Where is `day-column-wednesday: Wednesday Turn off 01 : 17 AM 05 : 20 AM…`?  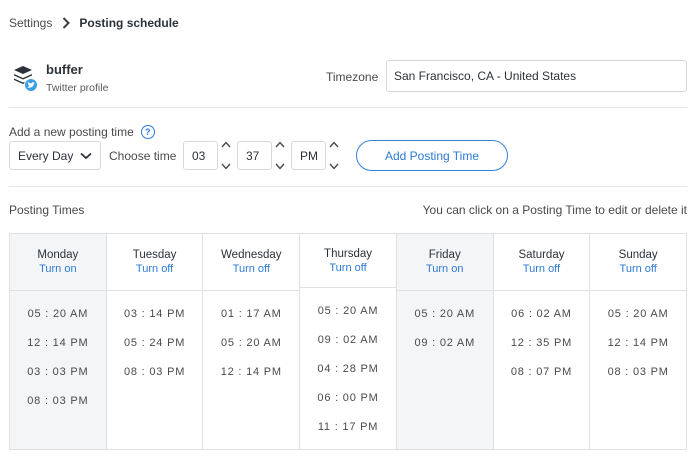
day-column-wednesday: Wednesday Turn off 01 : 17 AM 05 : 20 AM… is located at coordinates (252, 341).